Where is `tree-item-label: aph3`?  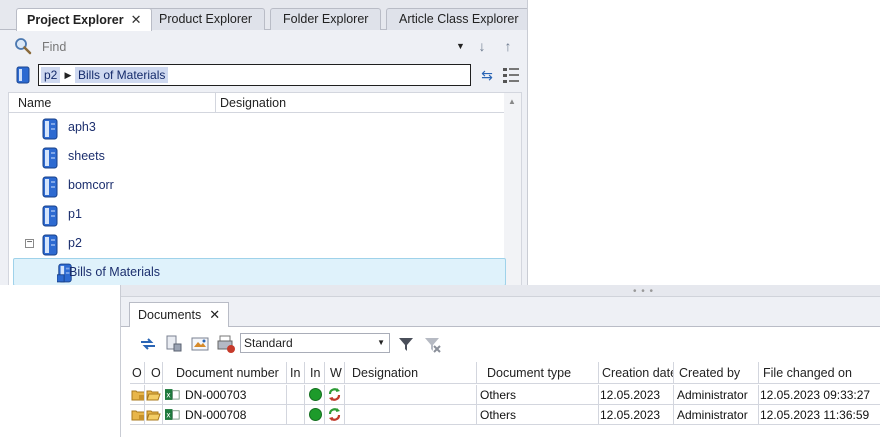 tree-item-label: aph3 is located at coordinates (82, 127).